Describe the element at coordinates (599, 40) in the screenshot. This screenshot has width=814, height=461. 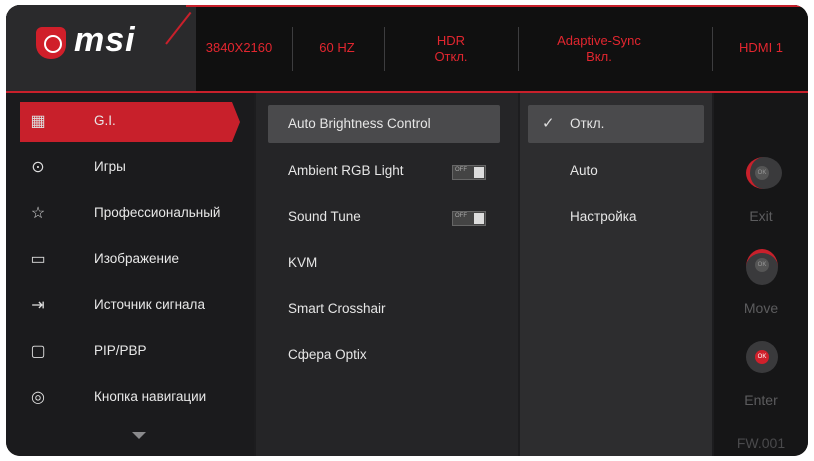
I see `sync-title: Adaptive-Sync` at that location.